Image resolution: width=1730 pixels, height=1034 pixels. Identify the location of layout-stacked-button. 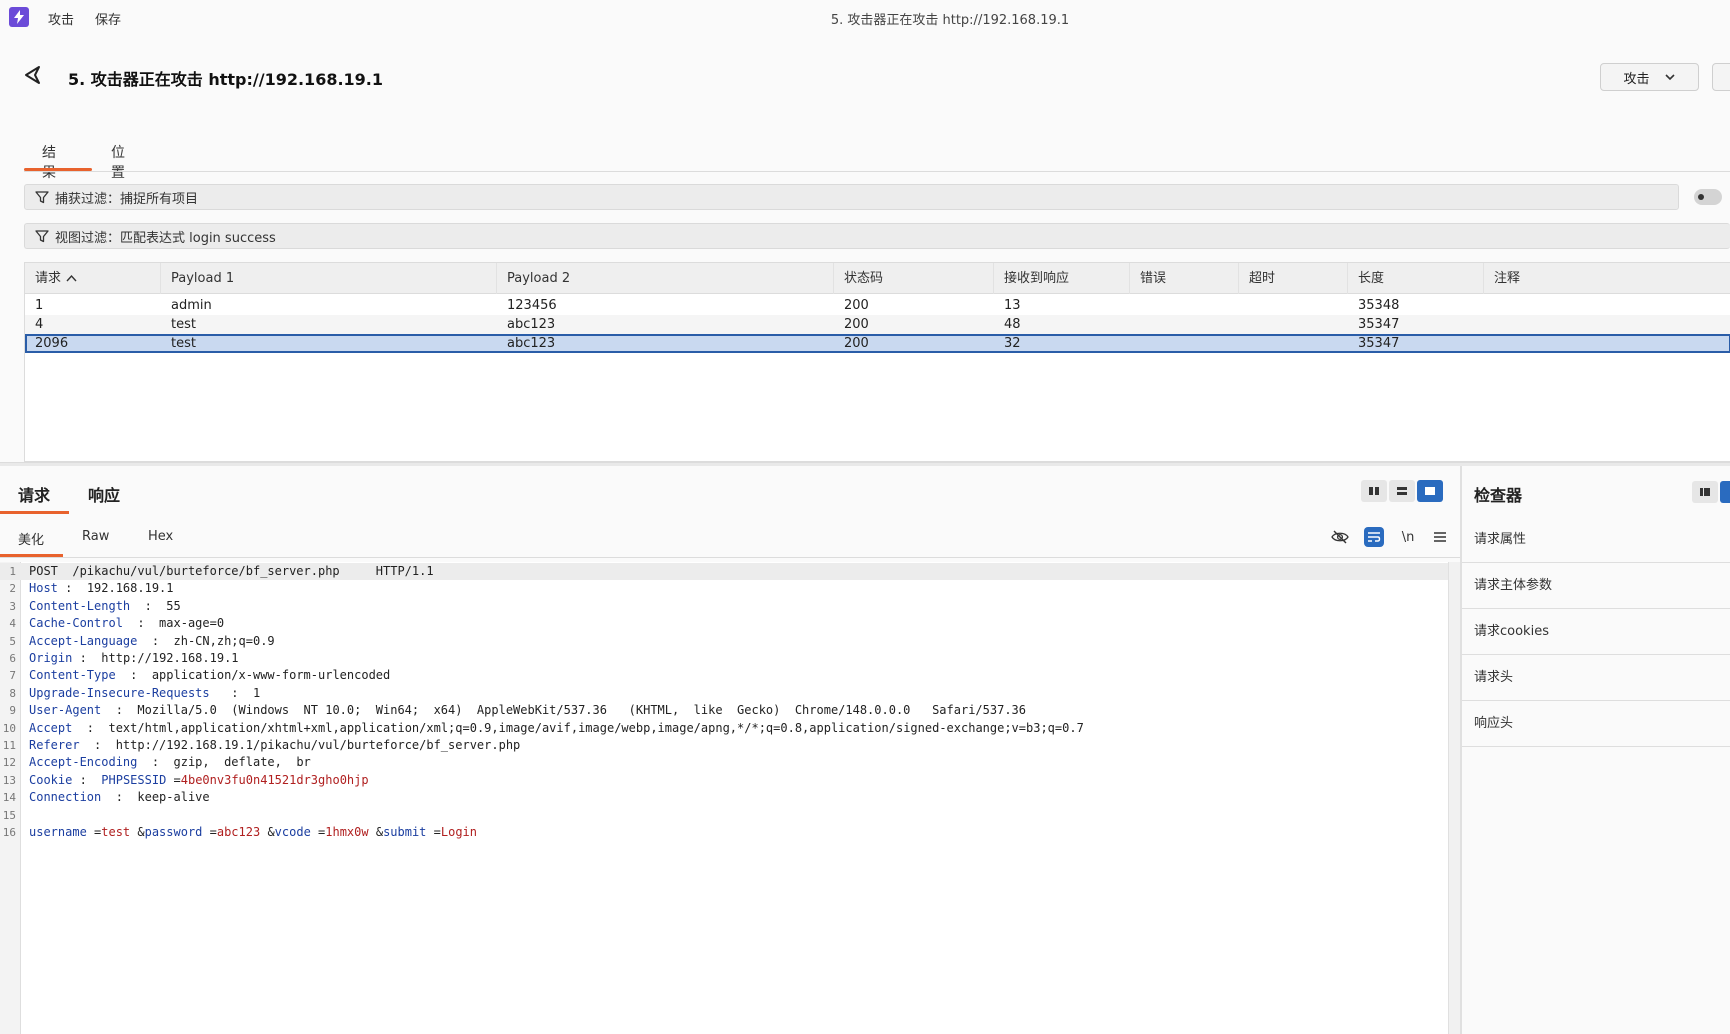
(1402, 491).